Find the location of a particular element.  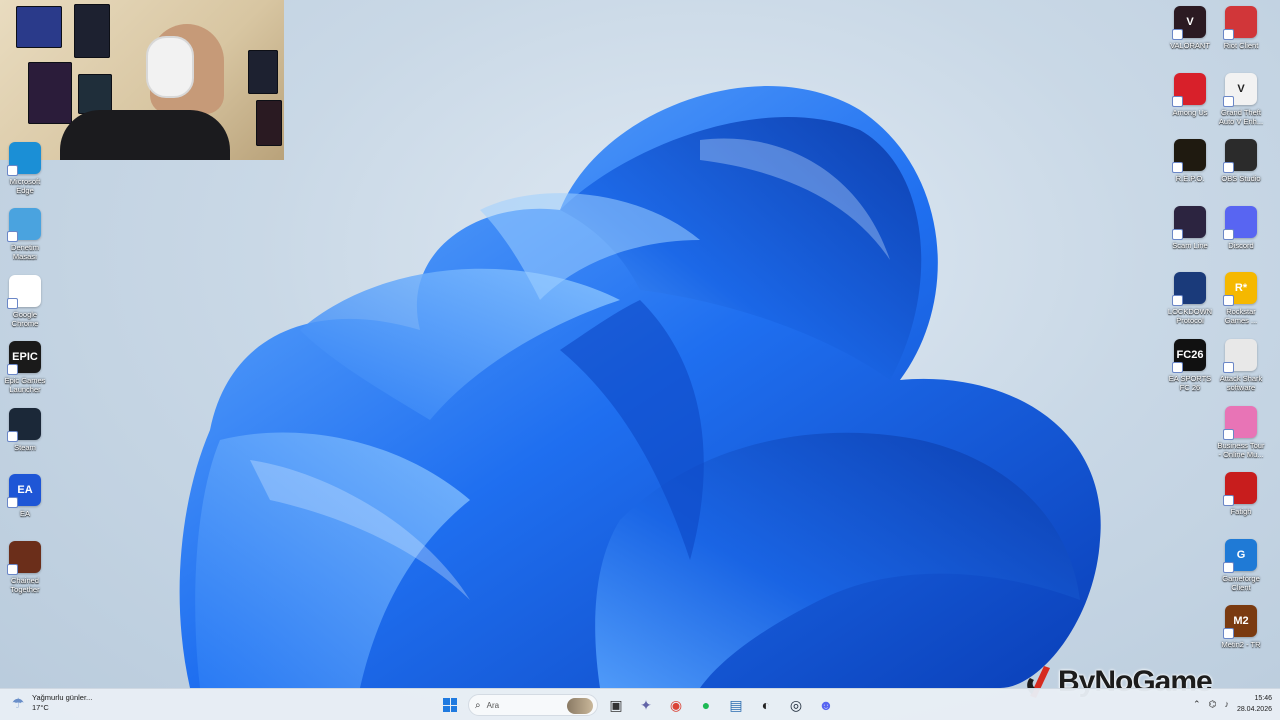

desktop-shortcut-label: Fatigh is located at coordinates (1241, 511).